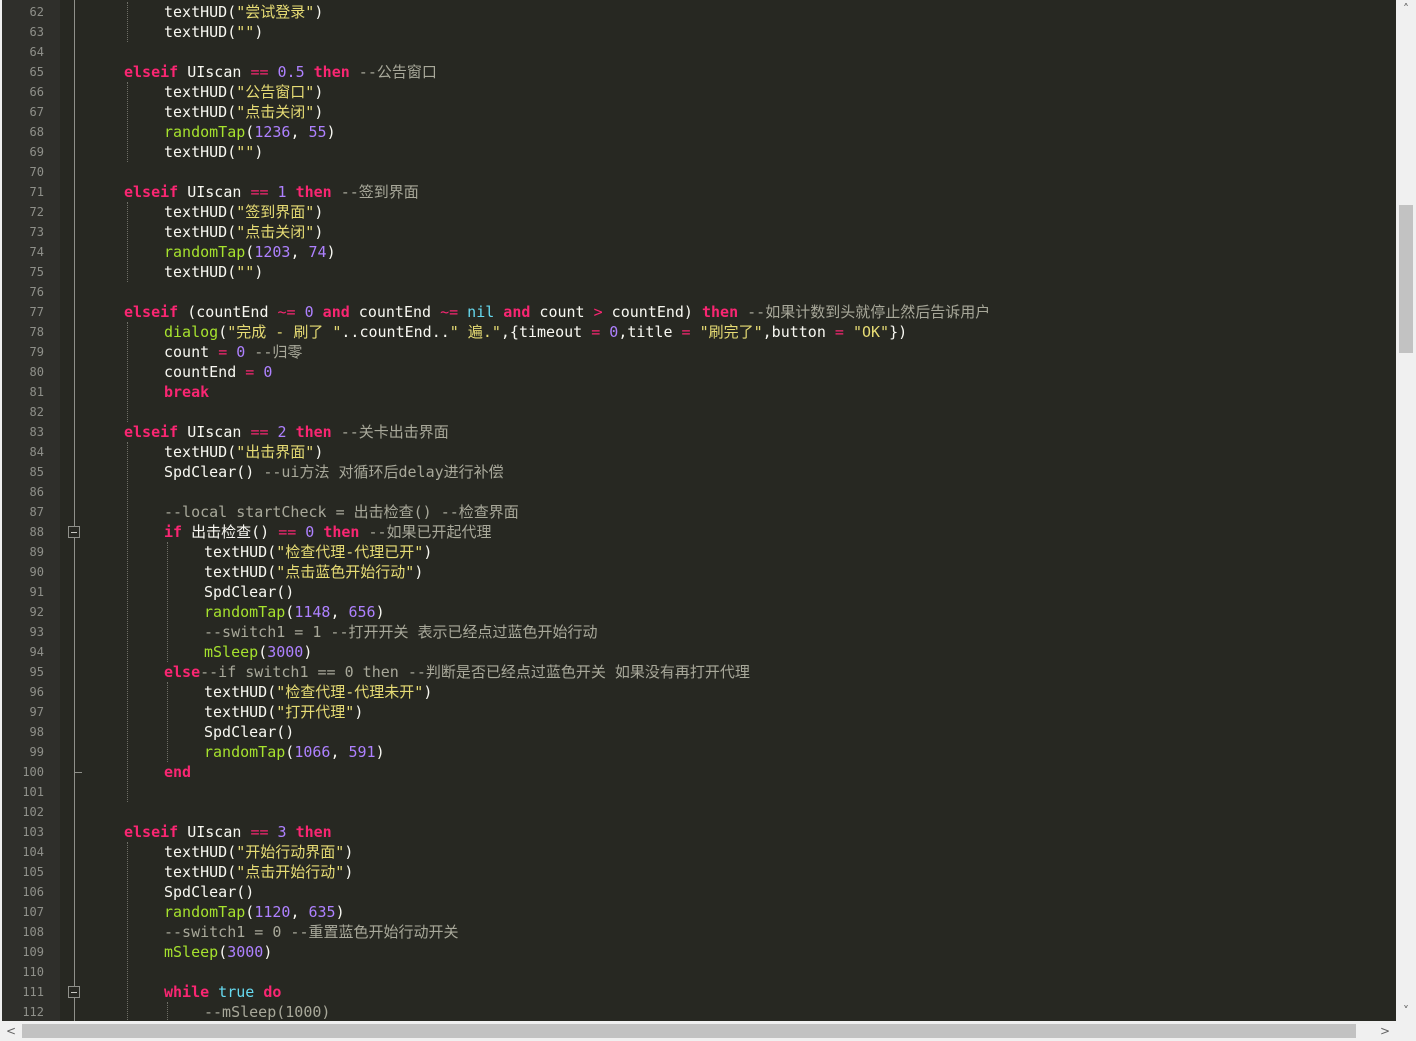 The image size is (1416, 1041). I want to click on code-text: countEnd = 0, so click(218, 372).